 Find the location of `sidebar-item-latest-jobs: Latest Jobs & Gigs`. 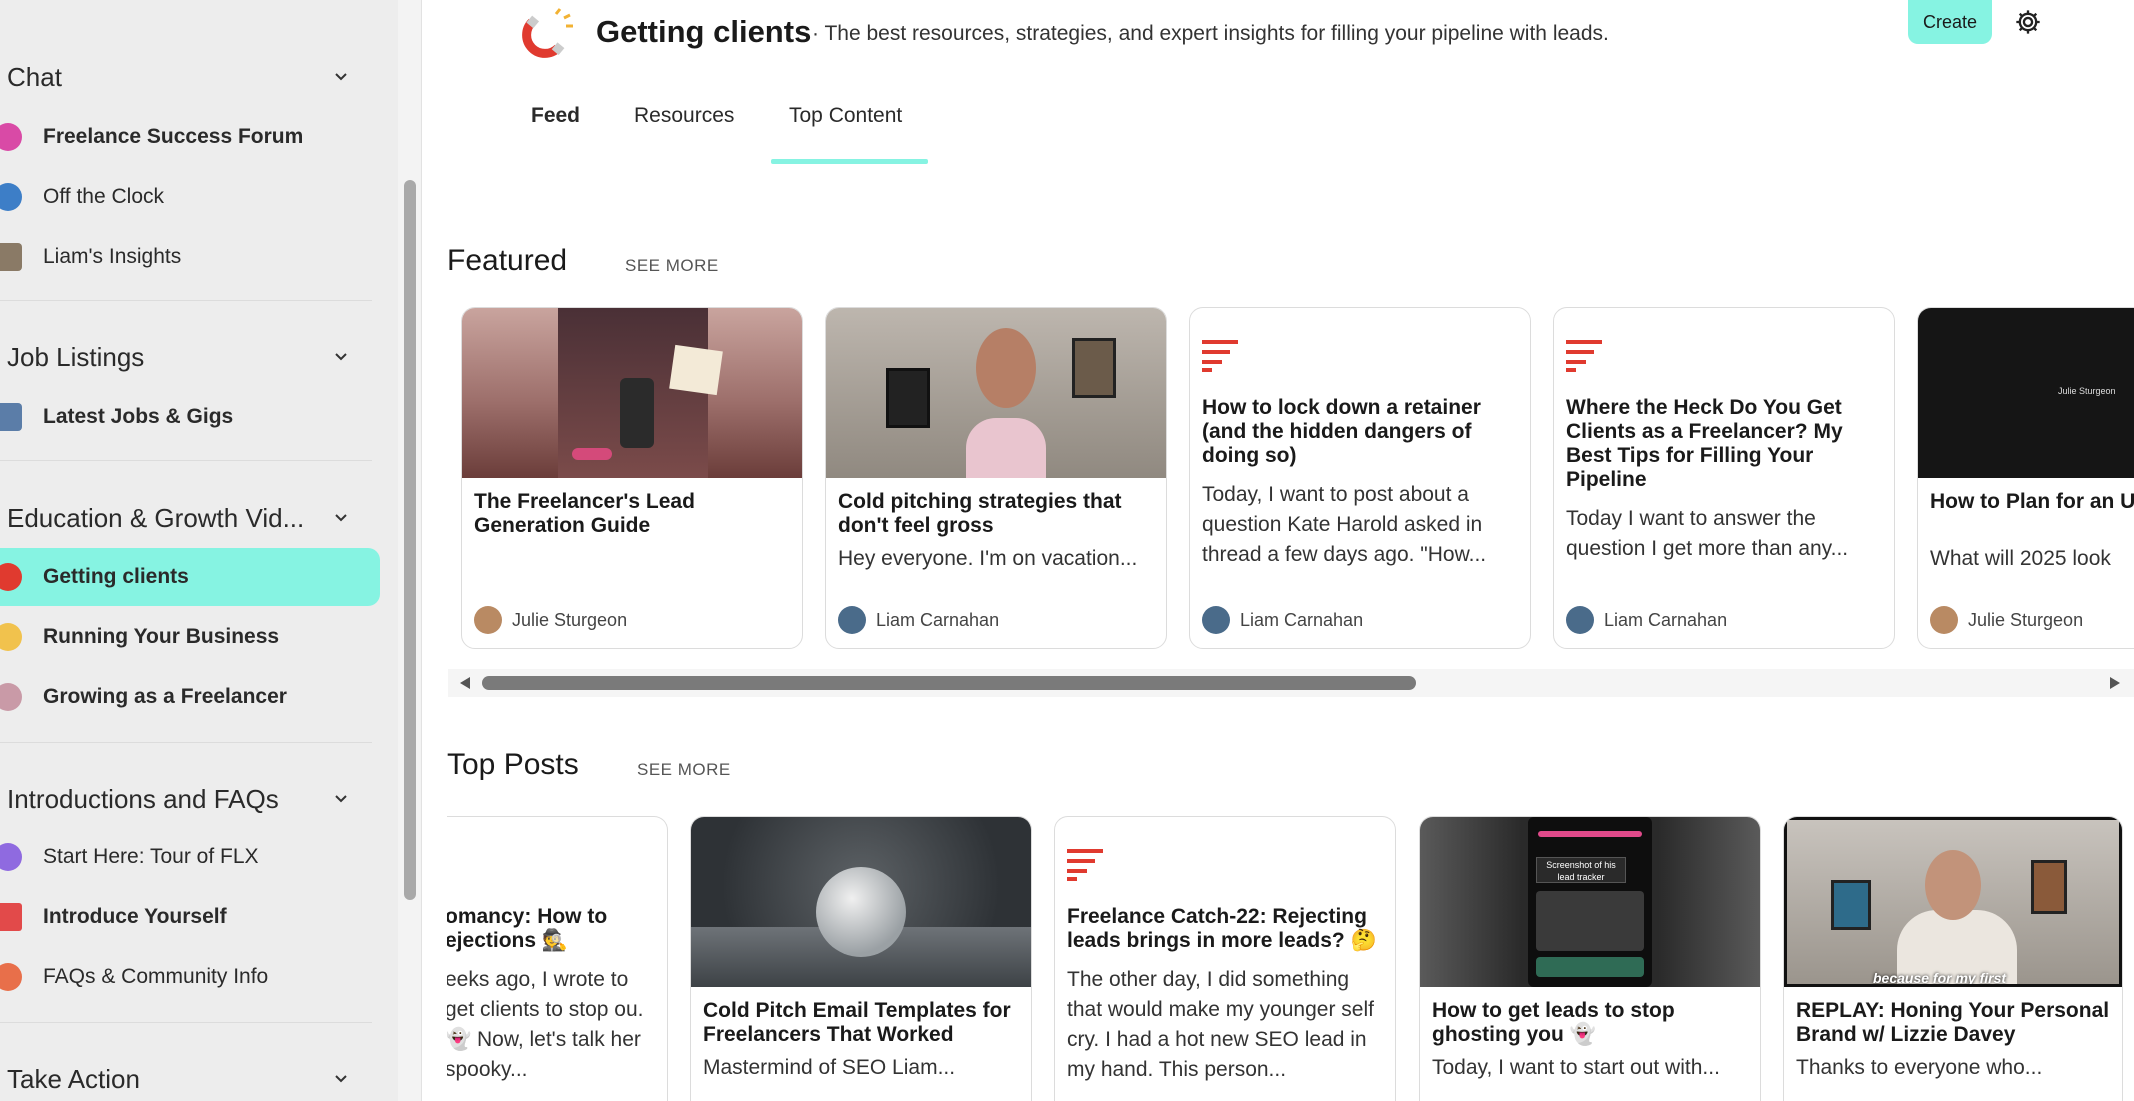

sidebar-item-latest-jobs: Latest Jobs & Gigs is located at coordinates (190, 417).